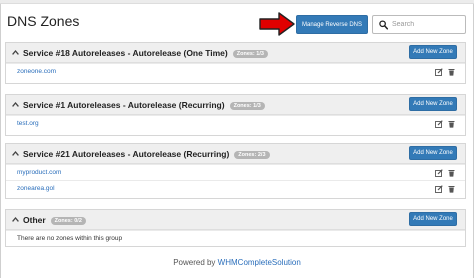 Image resolution: width=474 pixels, height=278 pixels. Describe the element at coordinates (28, 123) in the screenshot. I see `zone-link: test.org` at that location.